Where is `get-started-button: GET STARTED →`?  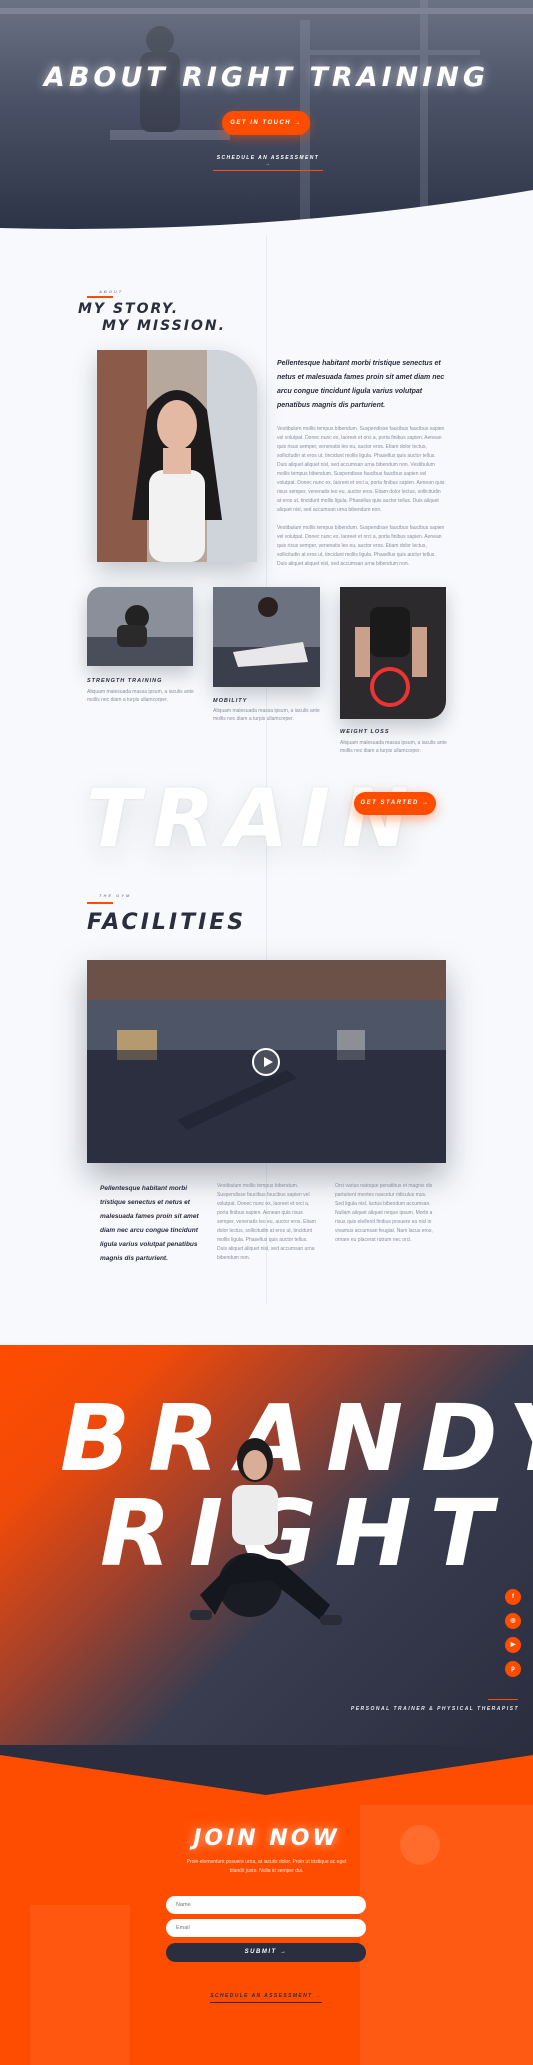
get-started-button: GET STARTED → is located at coordinates (395, 803).